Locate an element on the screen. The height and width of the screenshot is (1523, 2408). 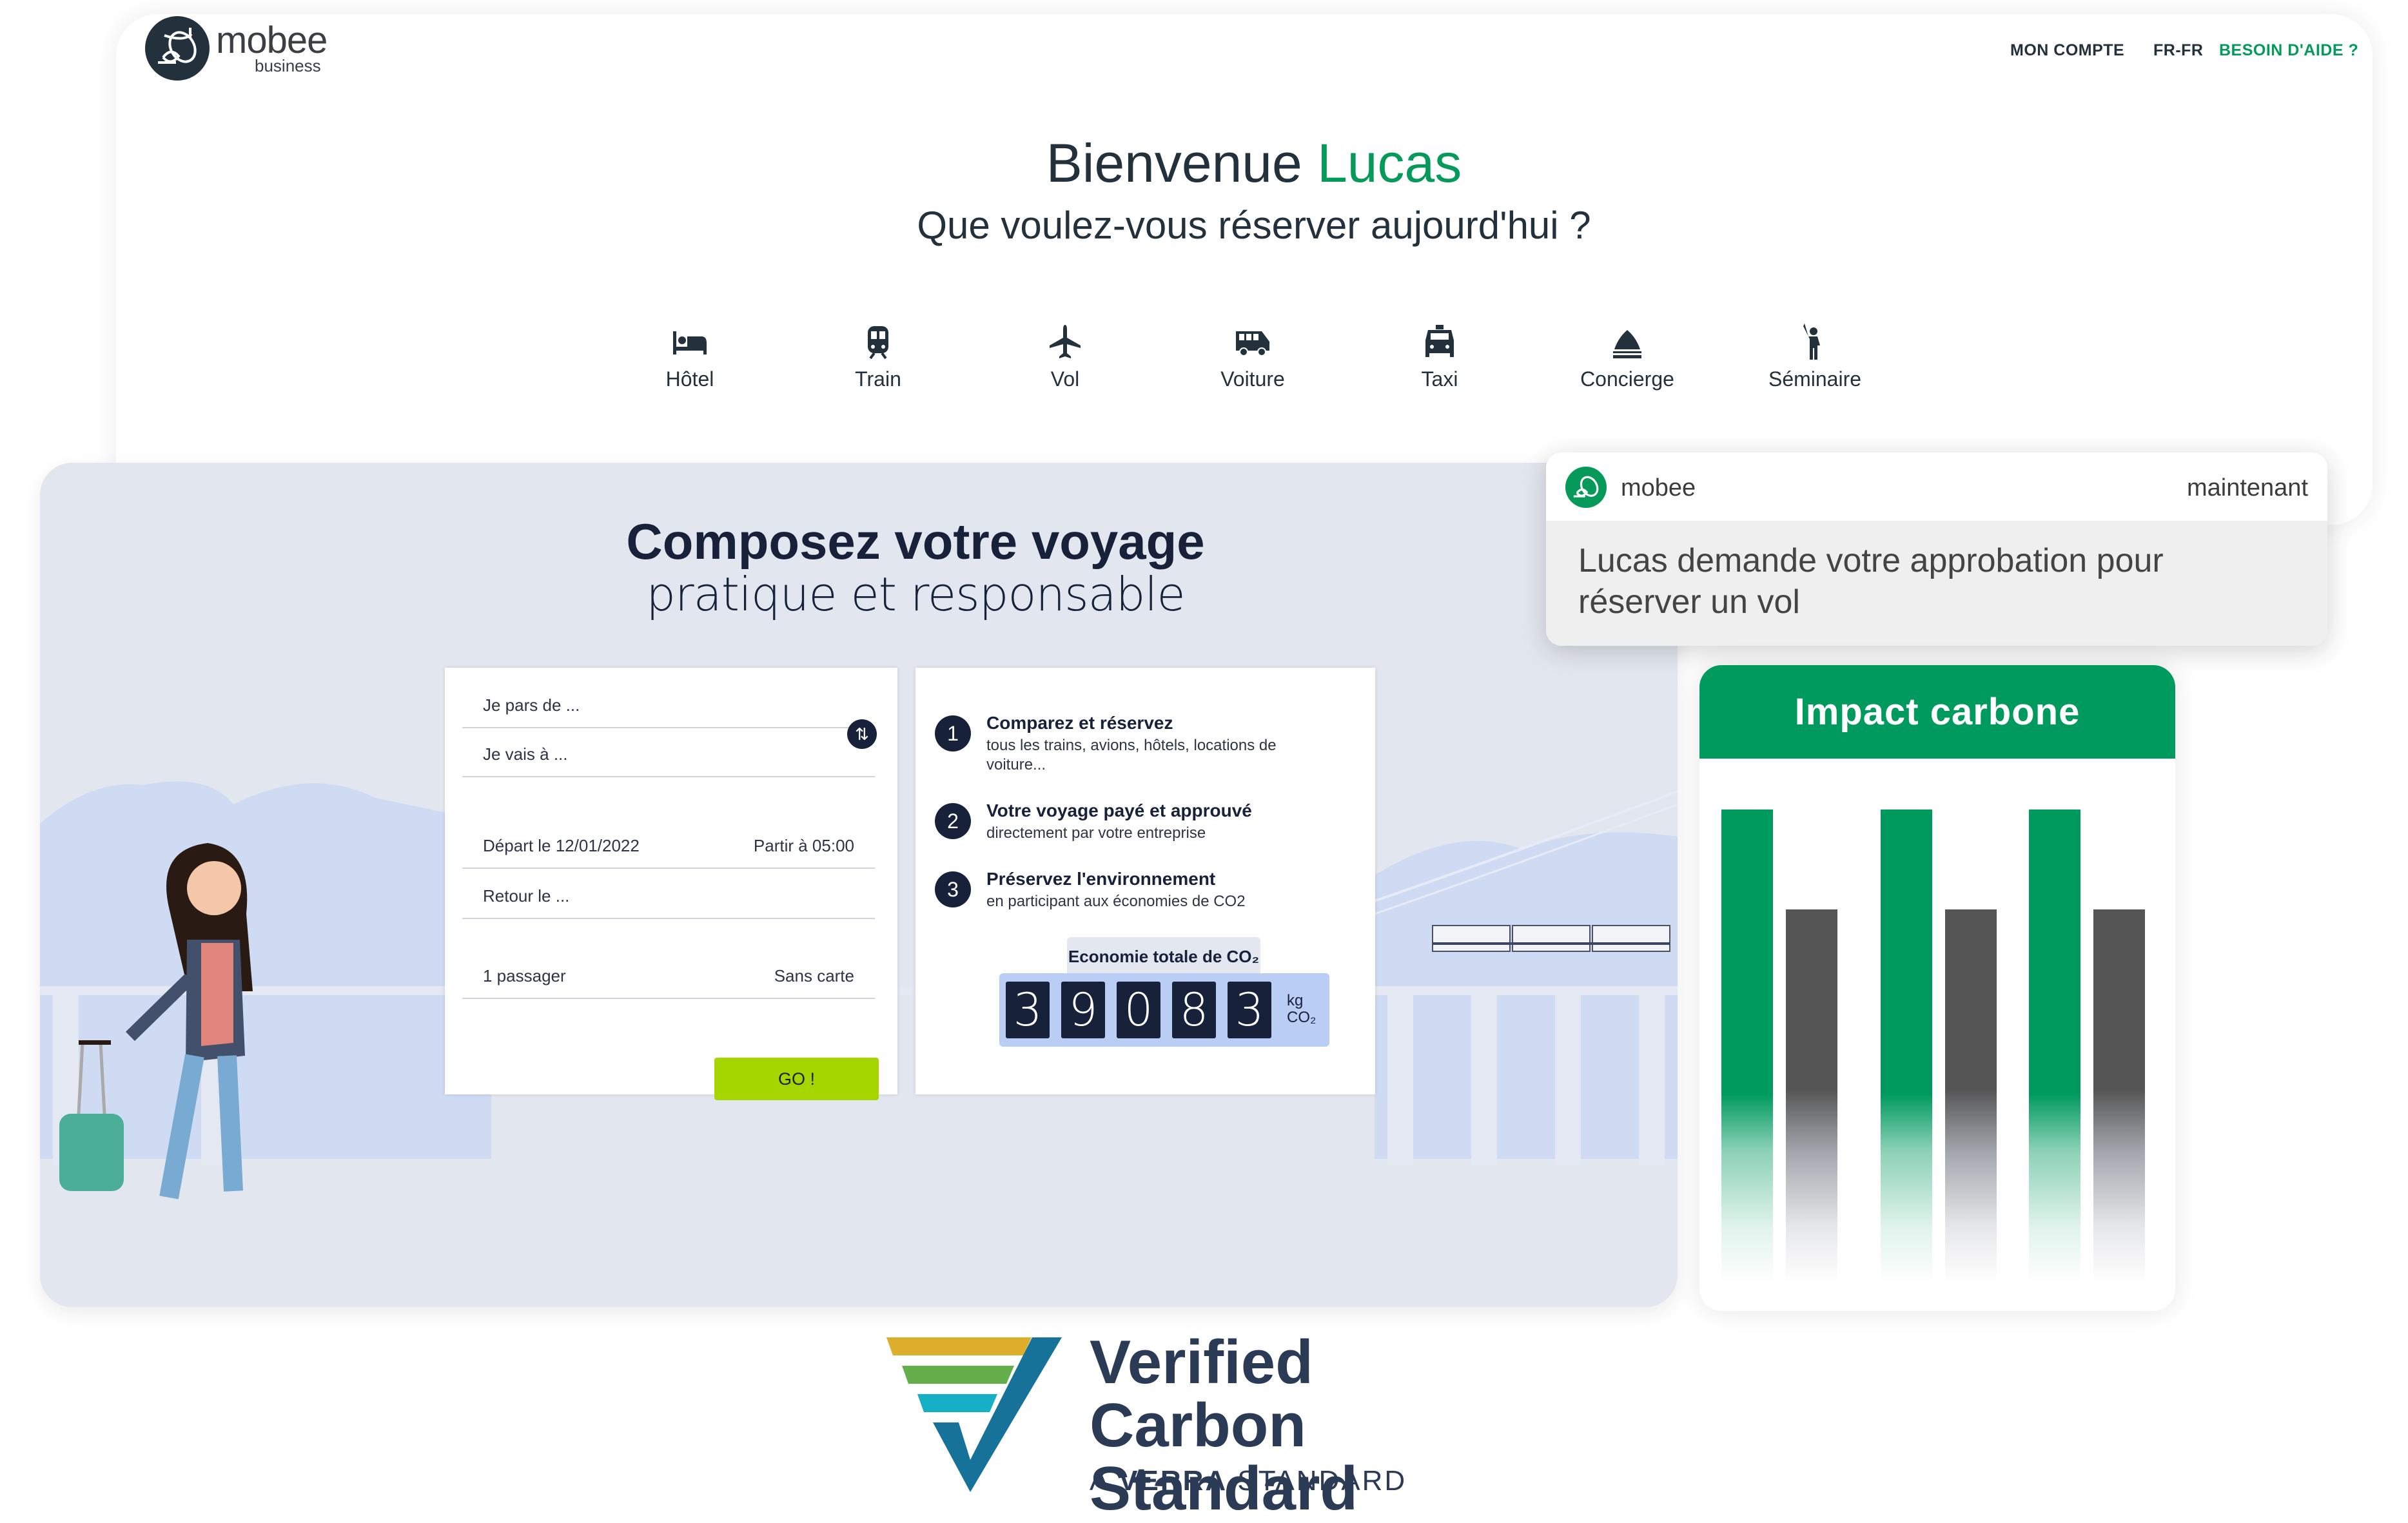
vcs-tagline: A VERRA STANDARD is located at coordinates (1248, 1481).